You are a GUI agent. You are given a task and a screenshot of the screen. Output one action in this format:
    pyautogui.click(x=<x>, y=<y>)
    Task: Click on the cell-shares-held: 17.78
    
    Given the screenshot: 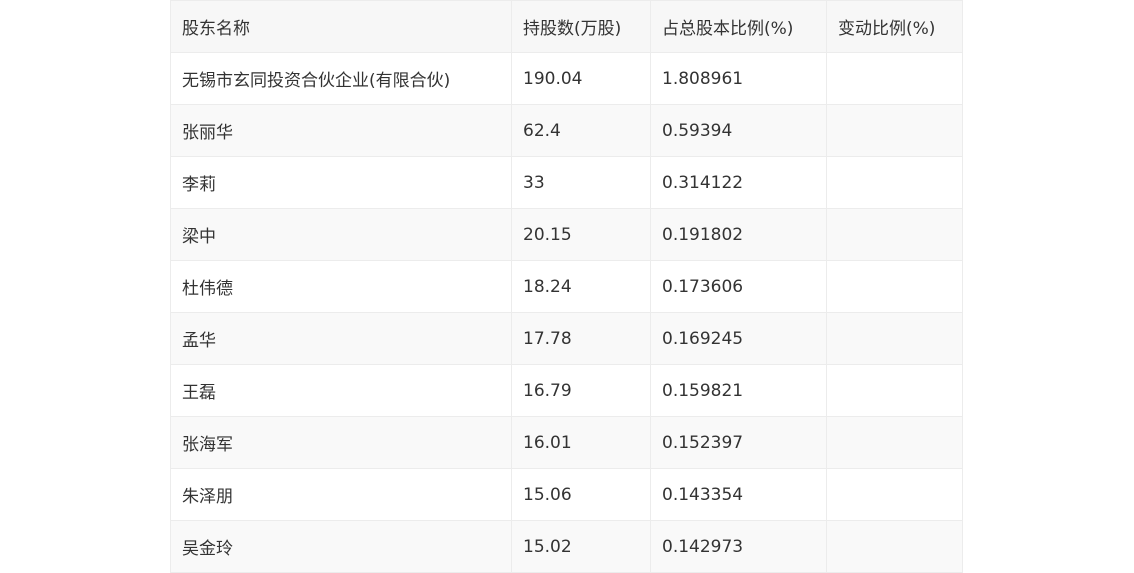 What is the action you would take?
    pyautogui.click(x=581, y=338)
    